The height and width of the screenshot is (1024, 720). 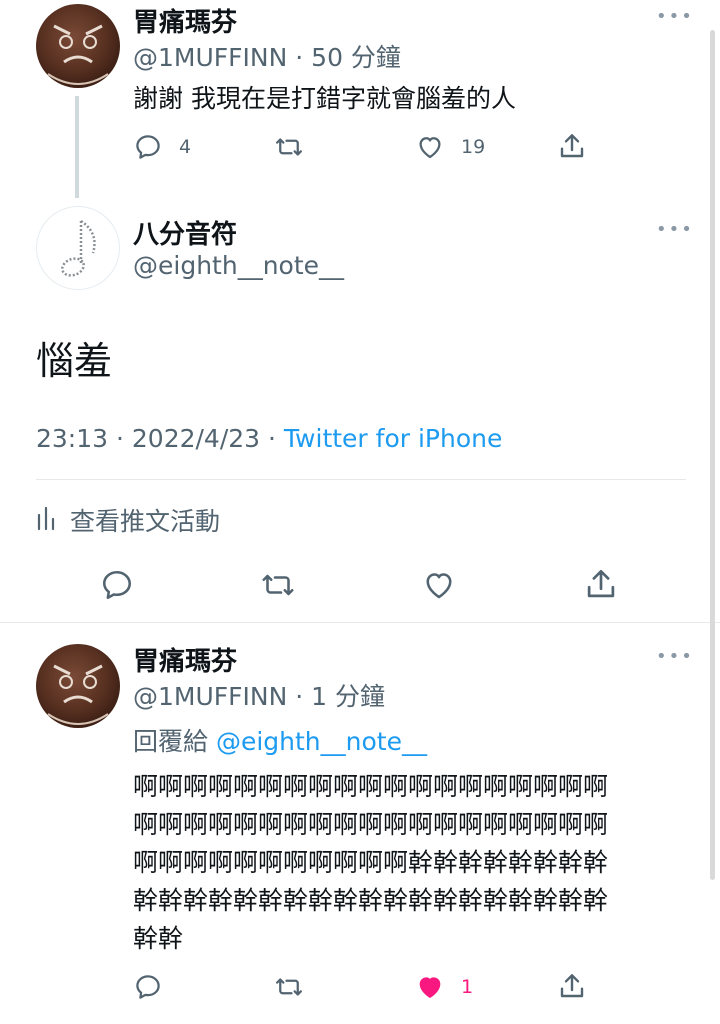 What do you see at coordinates (77, 147) in the screenshot?
I see `thread-line` at bounding box center [77, 147].